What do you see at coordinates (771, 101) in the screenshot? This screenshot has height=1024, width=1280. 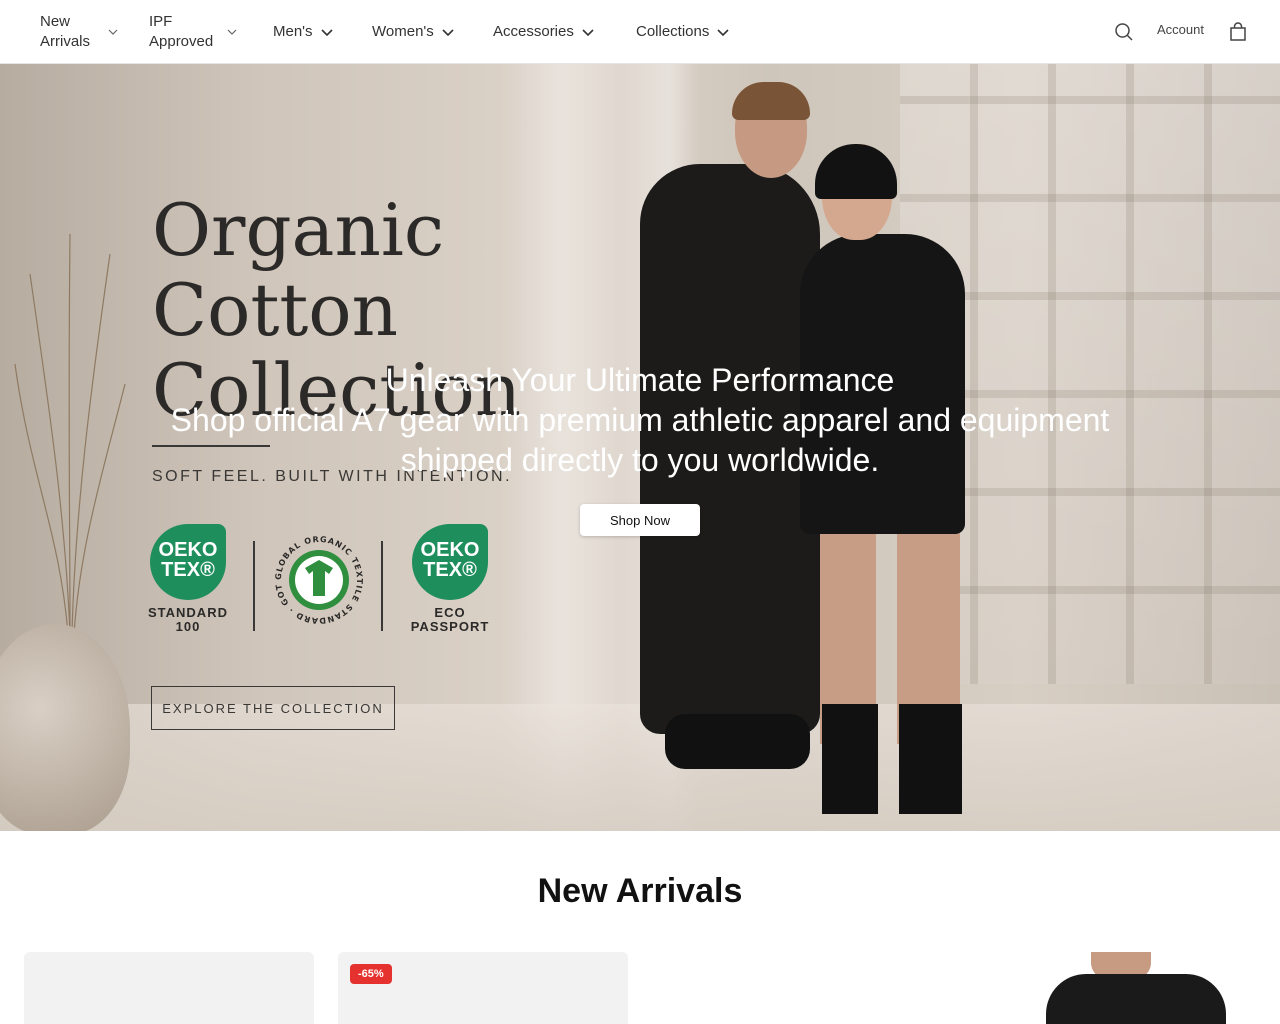 I see `model-man-hair` at bounding box center [771, 101].